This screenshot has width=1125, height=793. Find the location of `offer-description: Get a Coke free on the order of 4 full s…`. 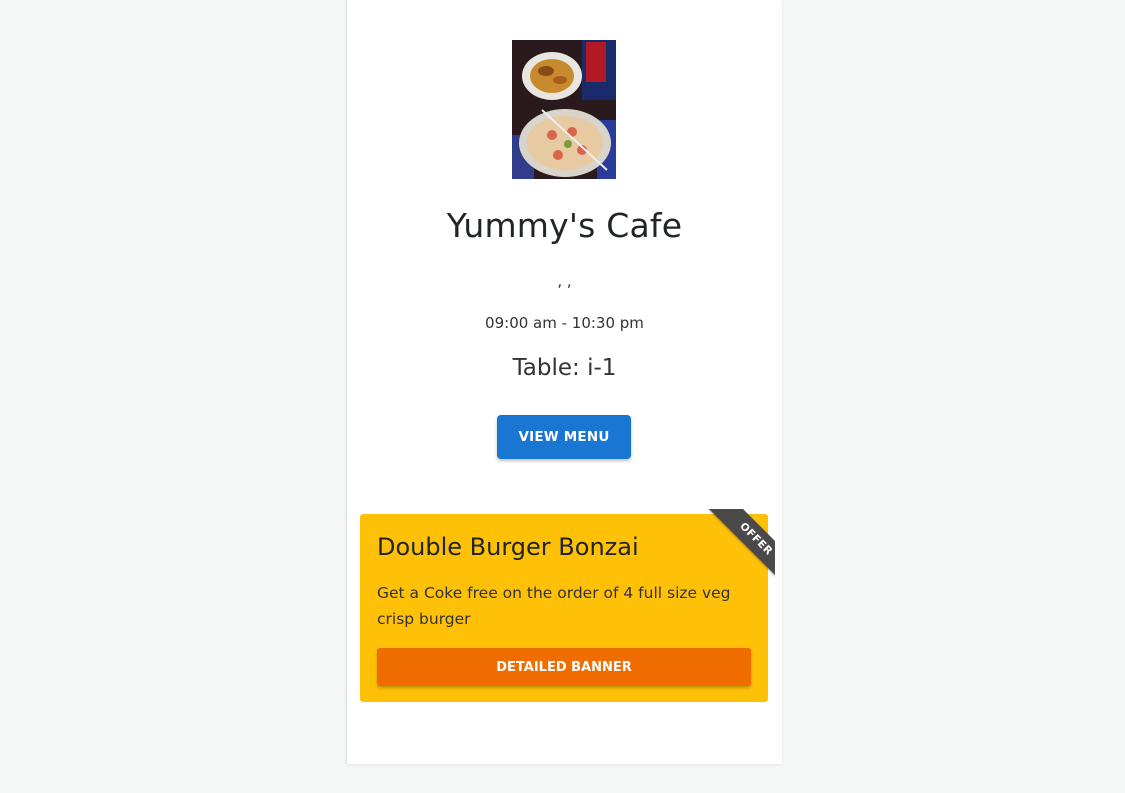

offer-description: Get a Coke free on the order of 4 full s… is located at coordinates (554, 606).